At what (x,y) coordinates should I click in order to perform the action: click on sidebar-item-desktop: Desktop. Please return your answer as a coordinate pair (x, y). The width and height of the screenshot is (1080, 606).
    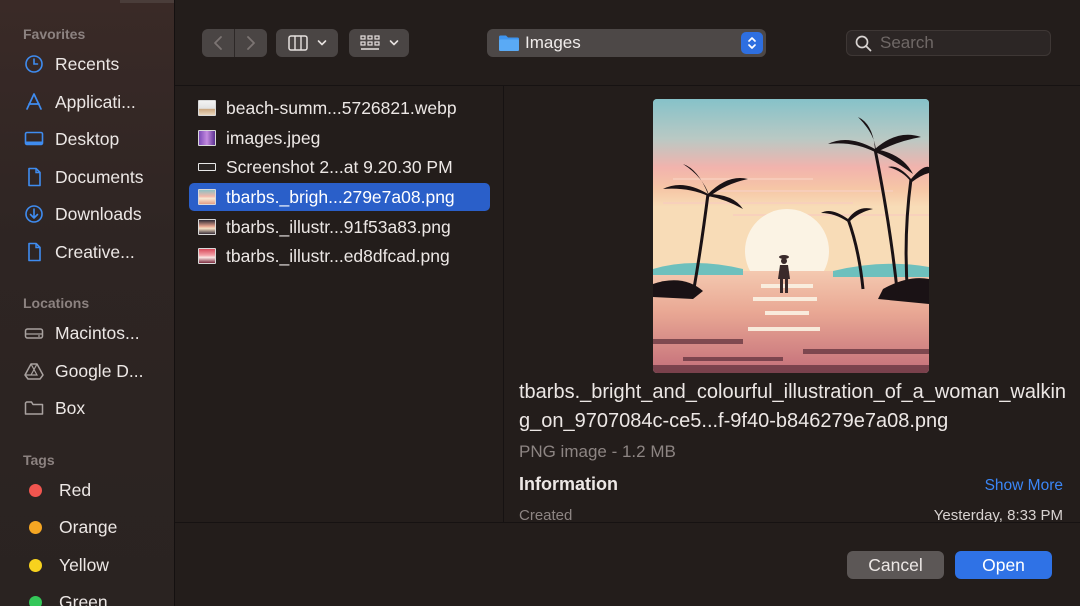
    Looking at the image, I should click on (71, 139).